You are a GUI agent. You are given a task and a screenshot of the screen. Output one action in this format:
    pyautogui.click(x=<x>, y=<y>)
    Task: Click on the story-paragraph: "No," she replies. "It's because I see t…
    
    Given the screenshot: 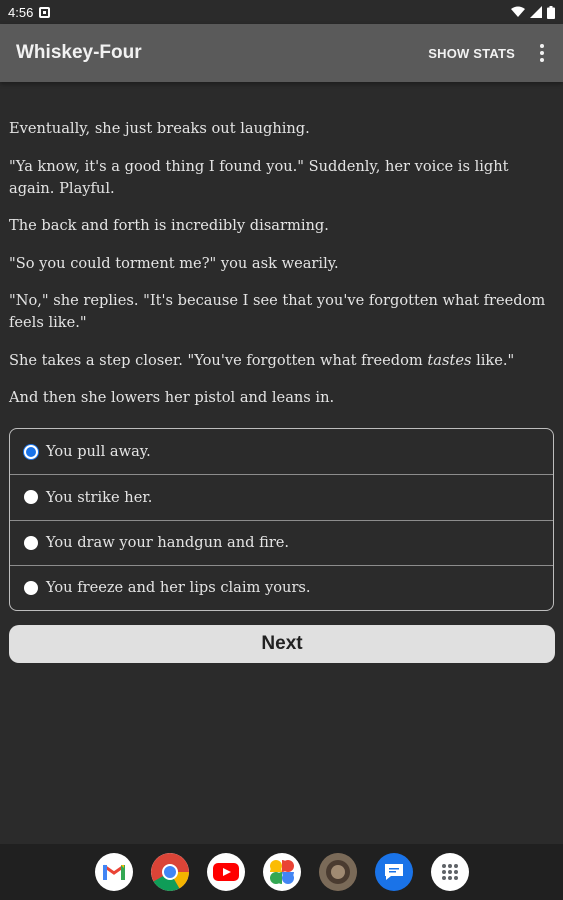 What is the action you would take?
    pyautogui.click(x=277, y=311)
    